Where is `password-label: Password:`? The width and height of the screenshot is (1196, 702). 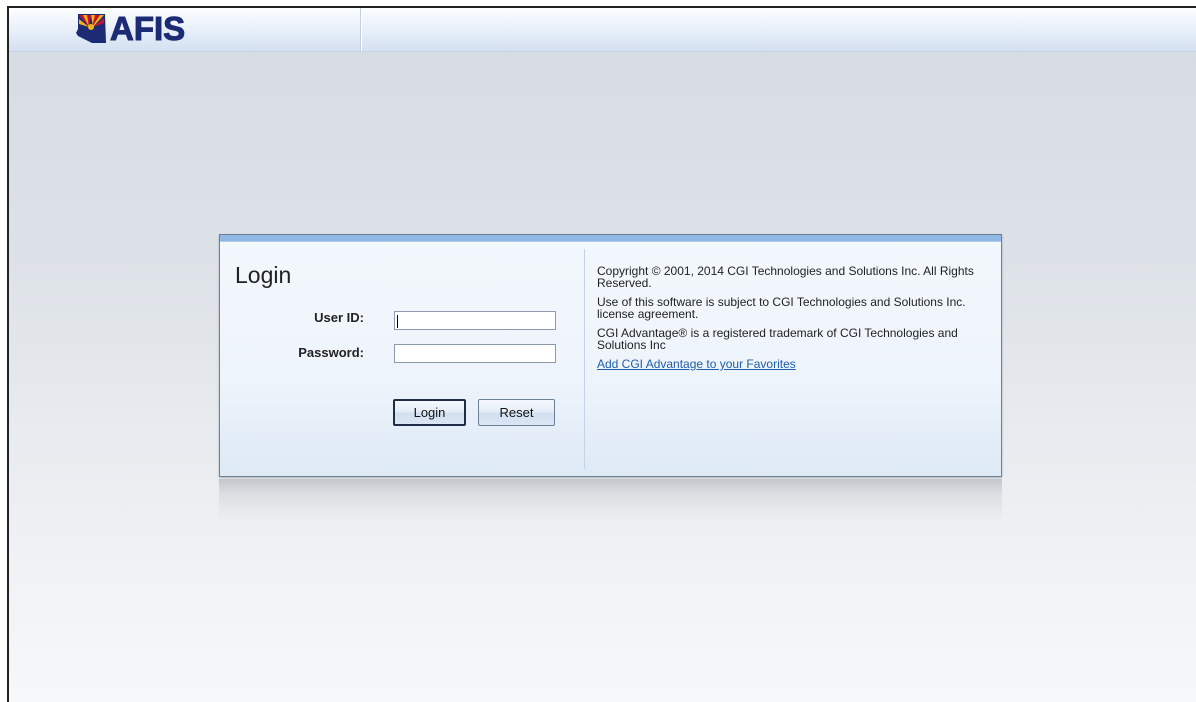
password-label: Password: is located at coordinates (331, 352).